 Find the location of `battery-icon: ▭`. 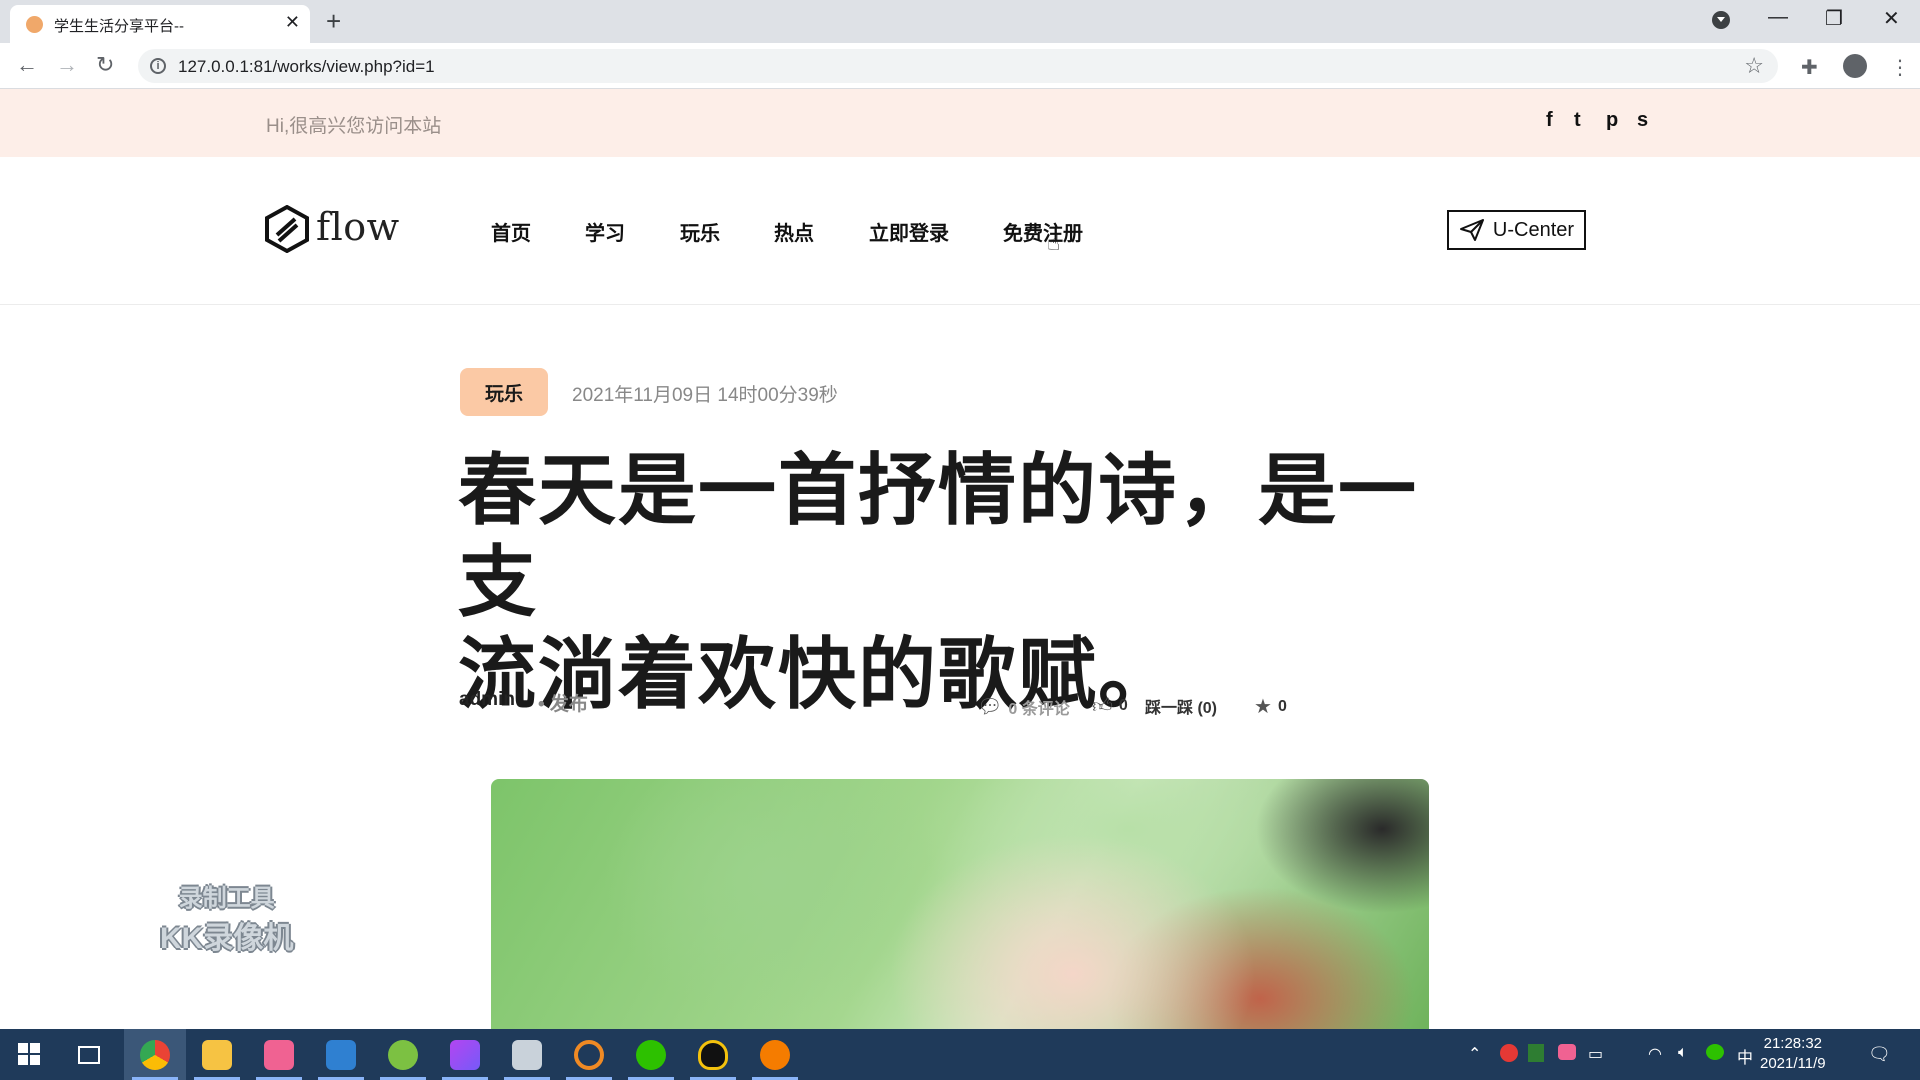

battery-icon: ▭ is located at coordinates (1595, 1054).